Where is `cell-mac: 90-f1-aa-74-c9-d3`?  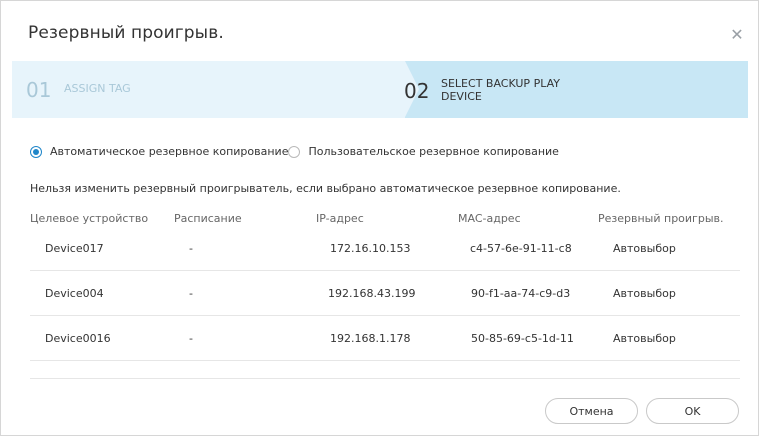 cell-mac: 90-f1-aa-74-c9-d3 is located at coordinates (521, 293).